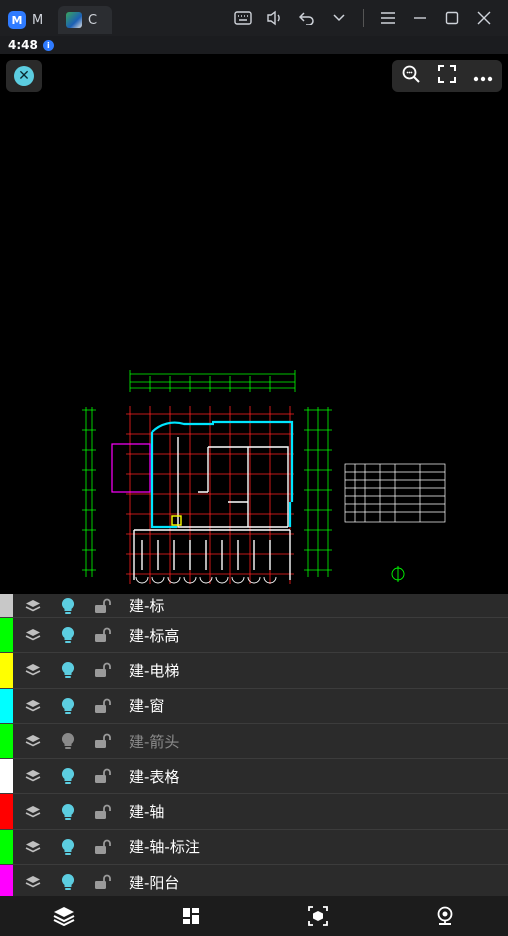  I want to click on tab-cad: C, so click(85, 20).